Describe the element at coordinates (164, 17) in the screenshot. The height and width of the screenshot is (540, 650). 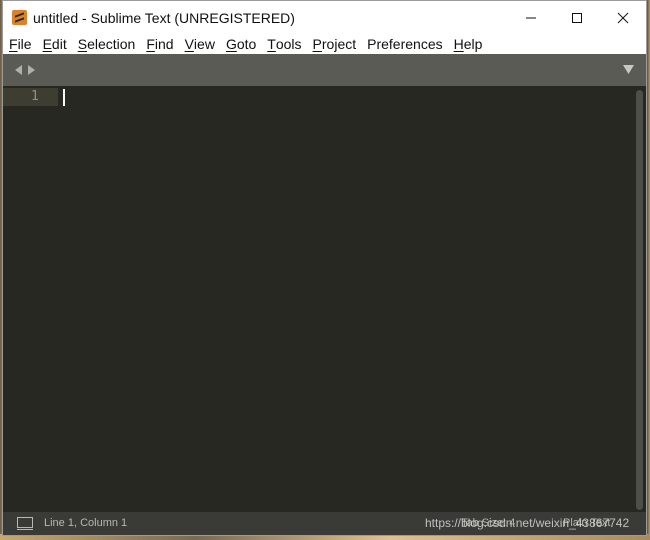
I see `window-title: untitled - Sublime Text (UNREGISTERED)` at that location.